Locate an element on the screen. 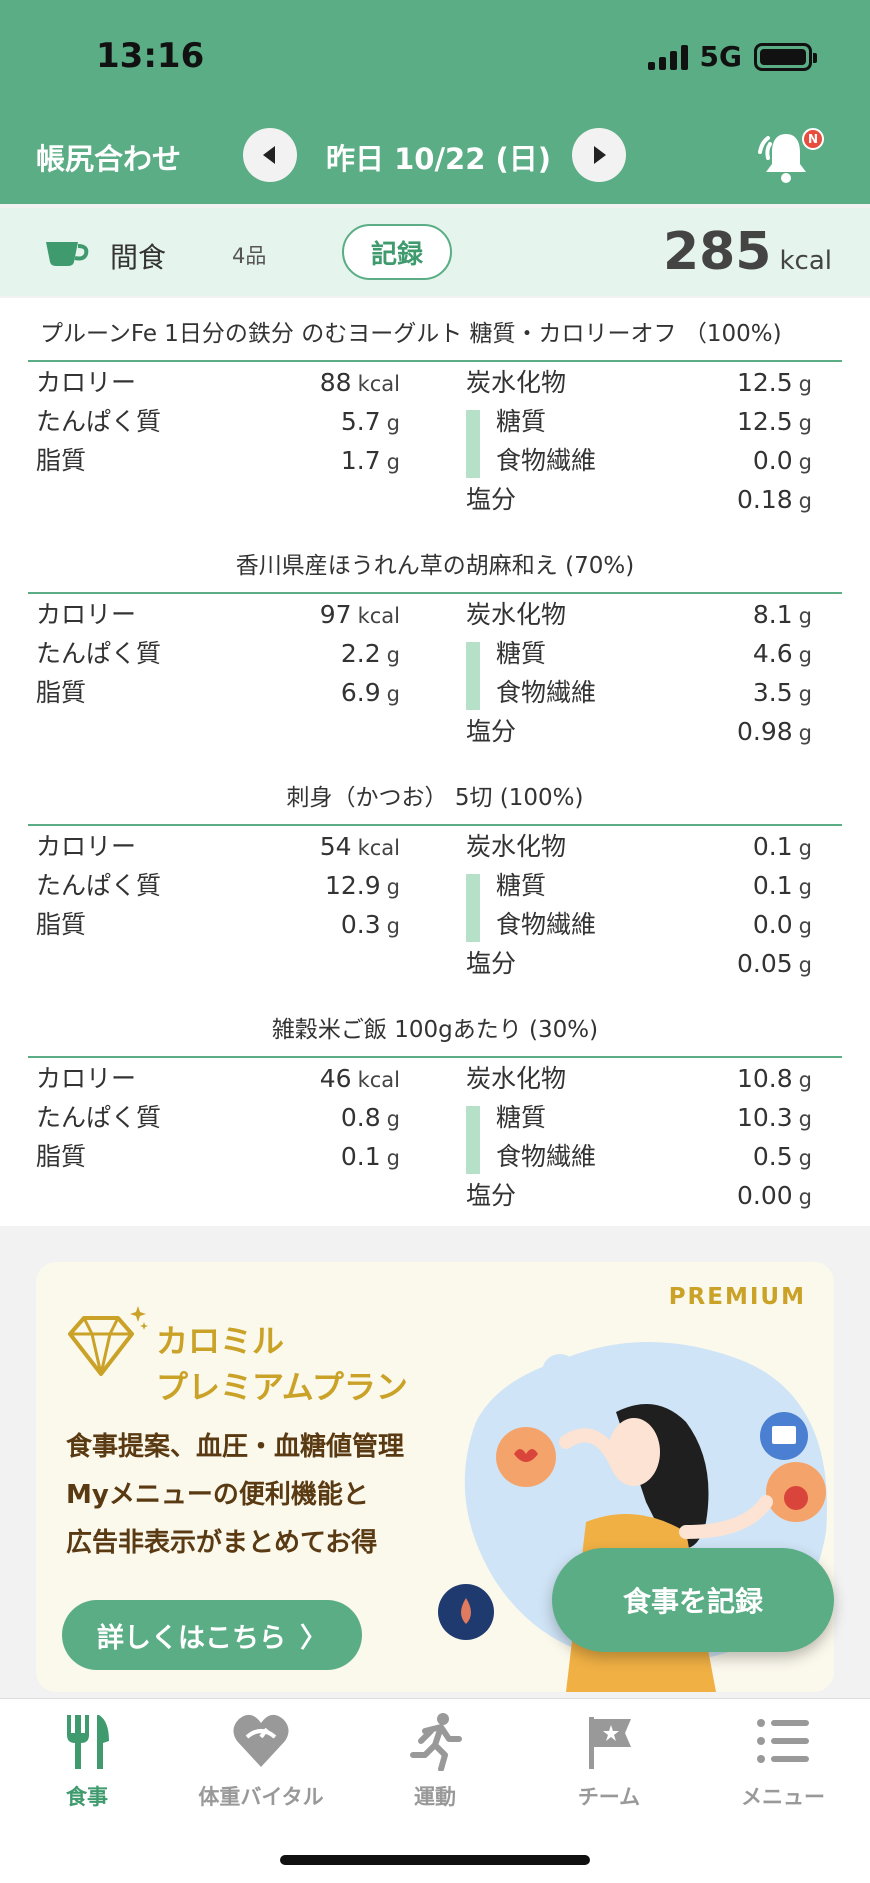  menu-list-icon is located at coordinates (783, 1741).